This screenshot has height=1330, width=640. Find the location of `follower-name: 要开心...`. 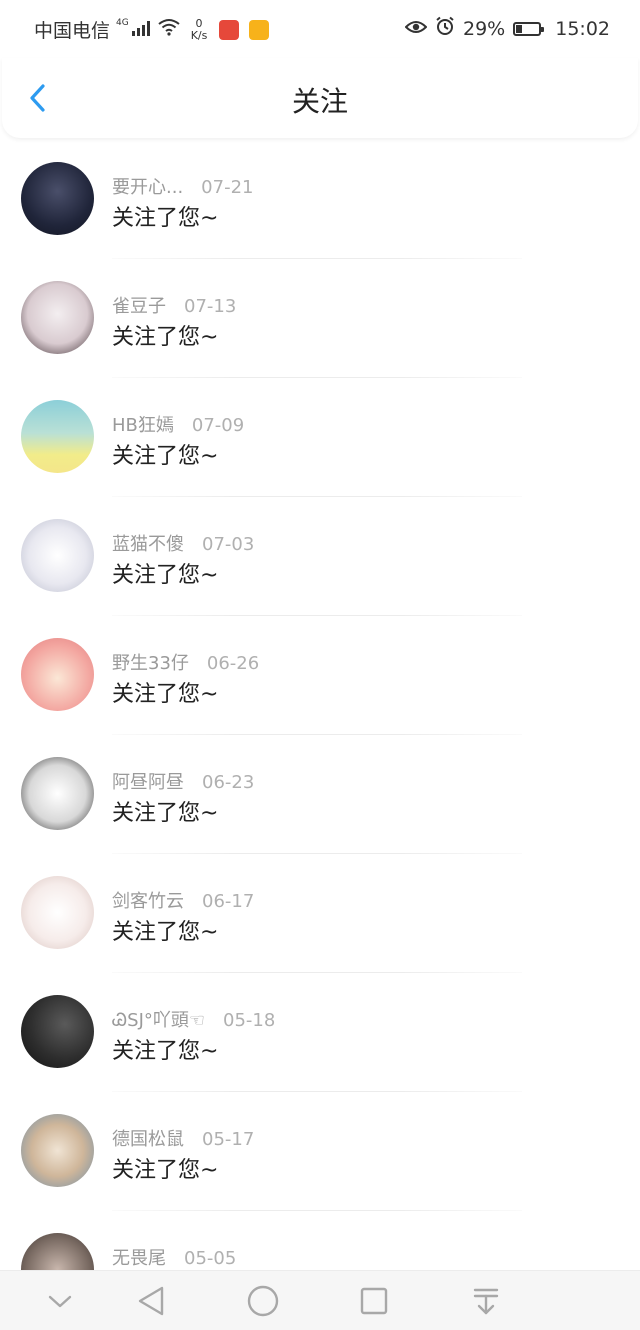

follower-name: 要开心... is located at coordinates (147, 186).